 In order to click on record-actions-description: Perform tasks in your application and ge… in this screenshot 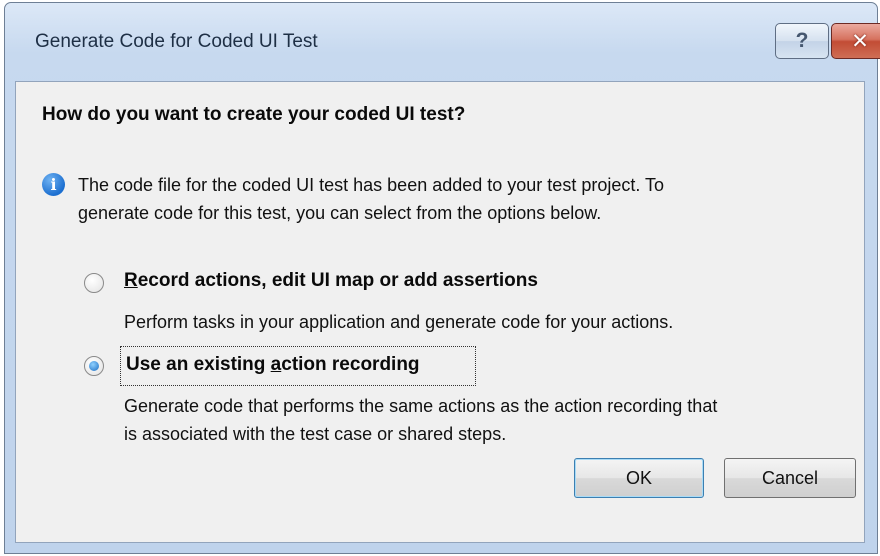, I will do `click(399, 322)`.